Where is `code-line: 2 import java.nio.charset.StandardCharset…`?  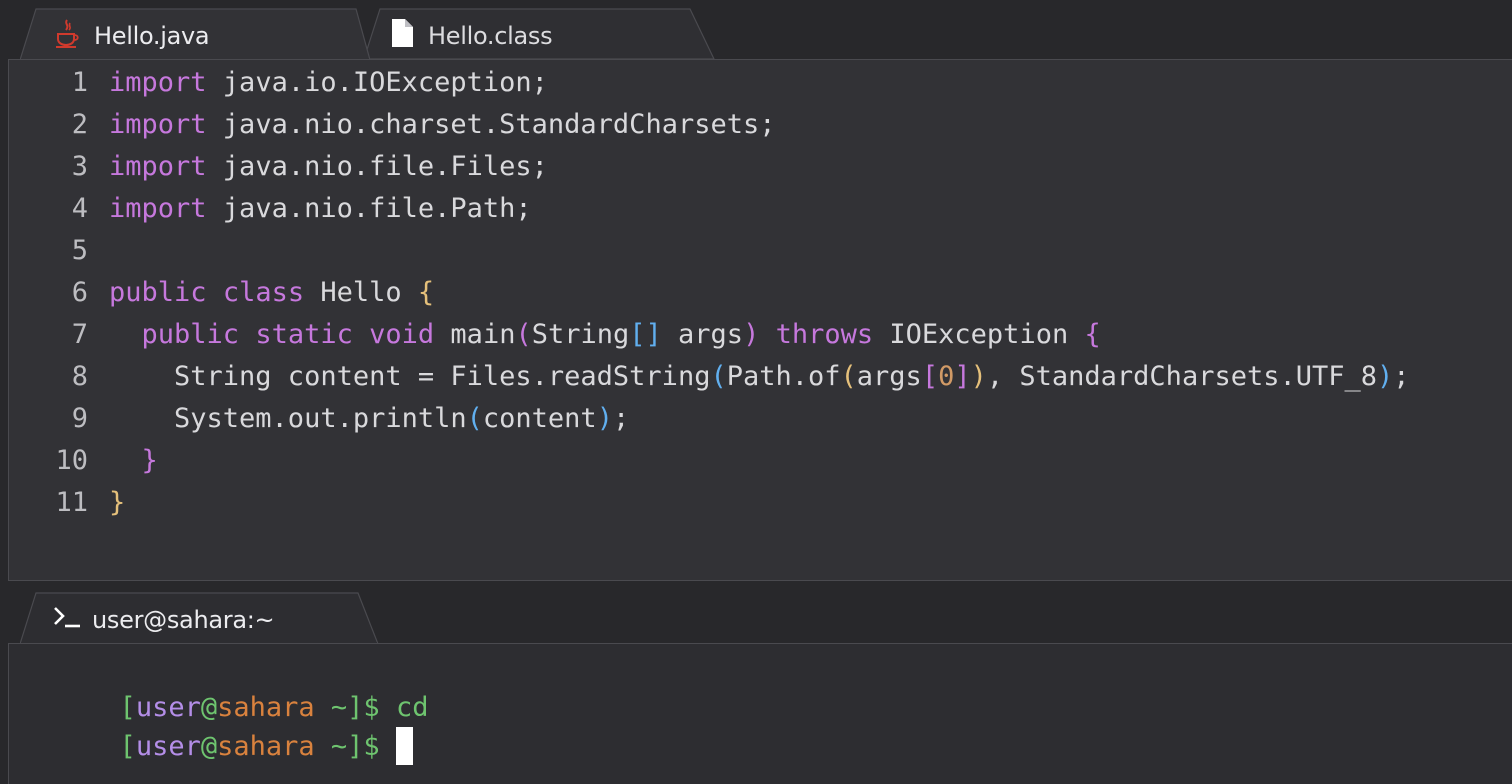
code-line: 2 import java.nio.charset.StandardCharset… is located at coordinates (760, 125).